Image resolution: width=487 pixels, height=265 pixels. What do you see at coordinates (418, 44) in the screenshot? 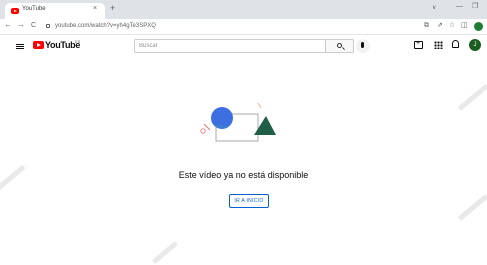
I see `create-video-icon` at bounding box center [418, 44].